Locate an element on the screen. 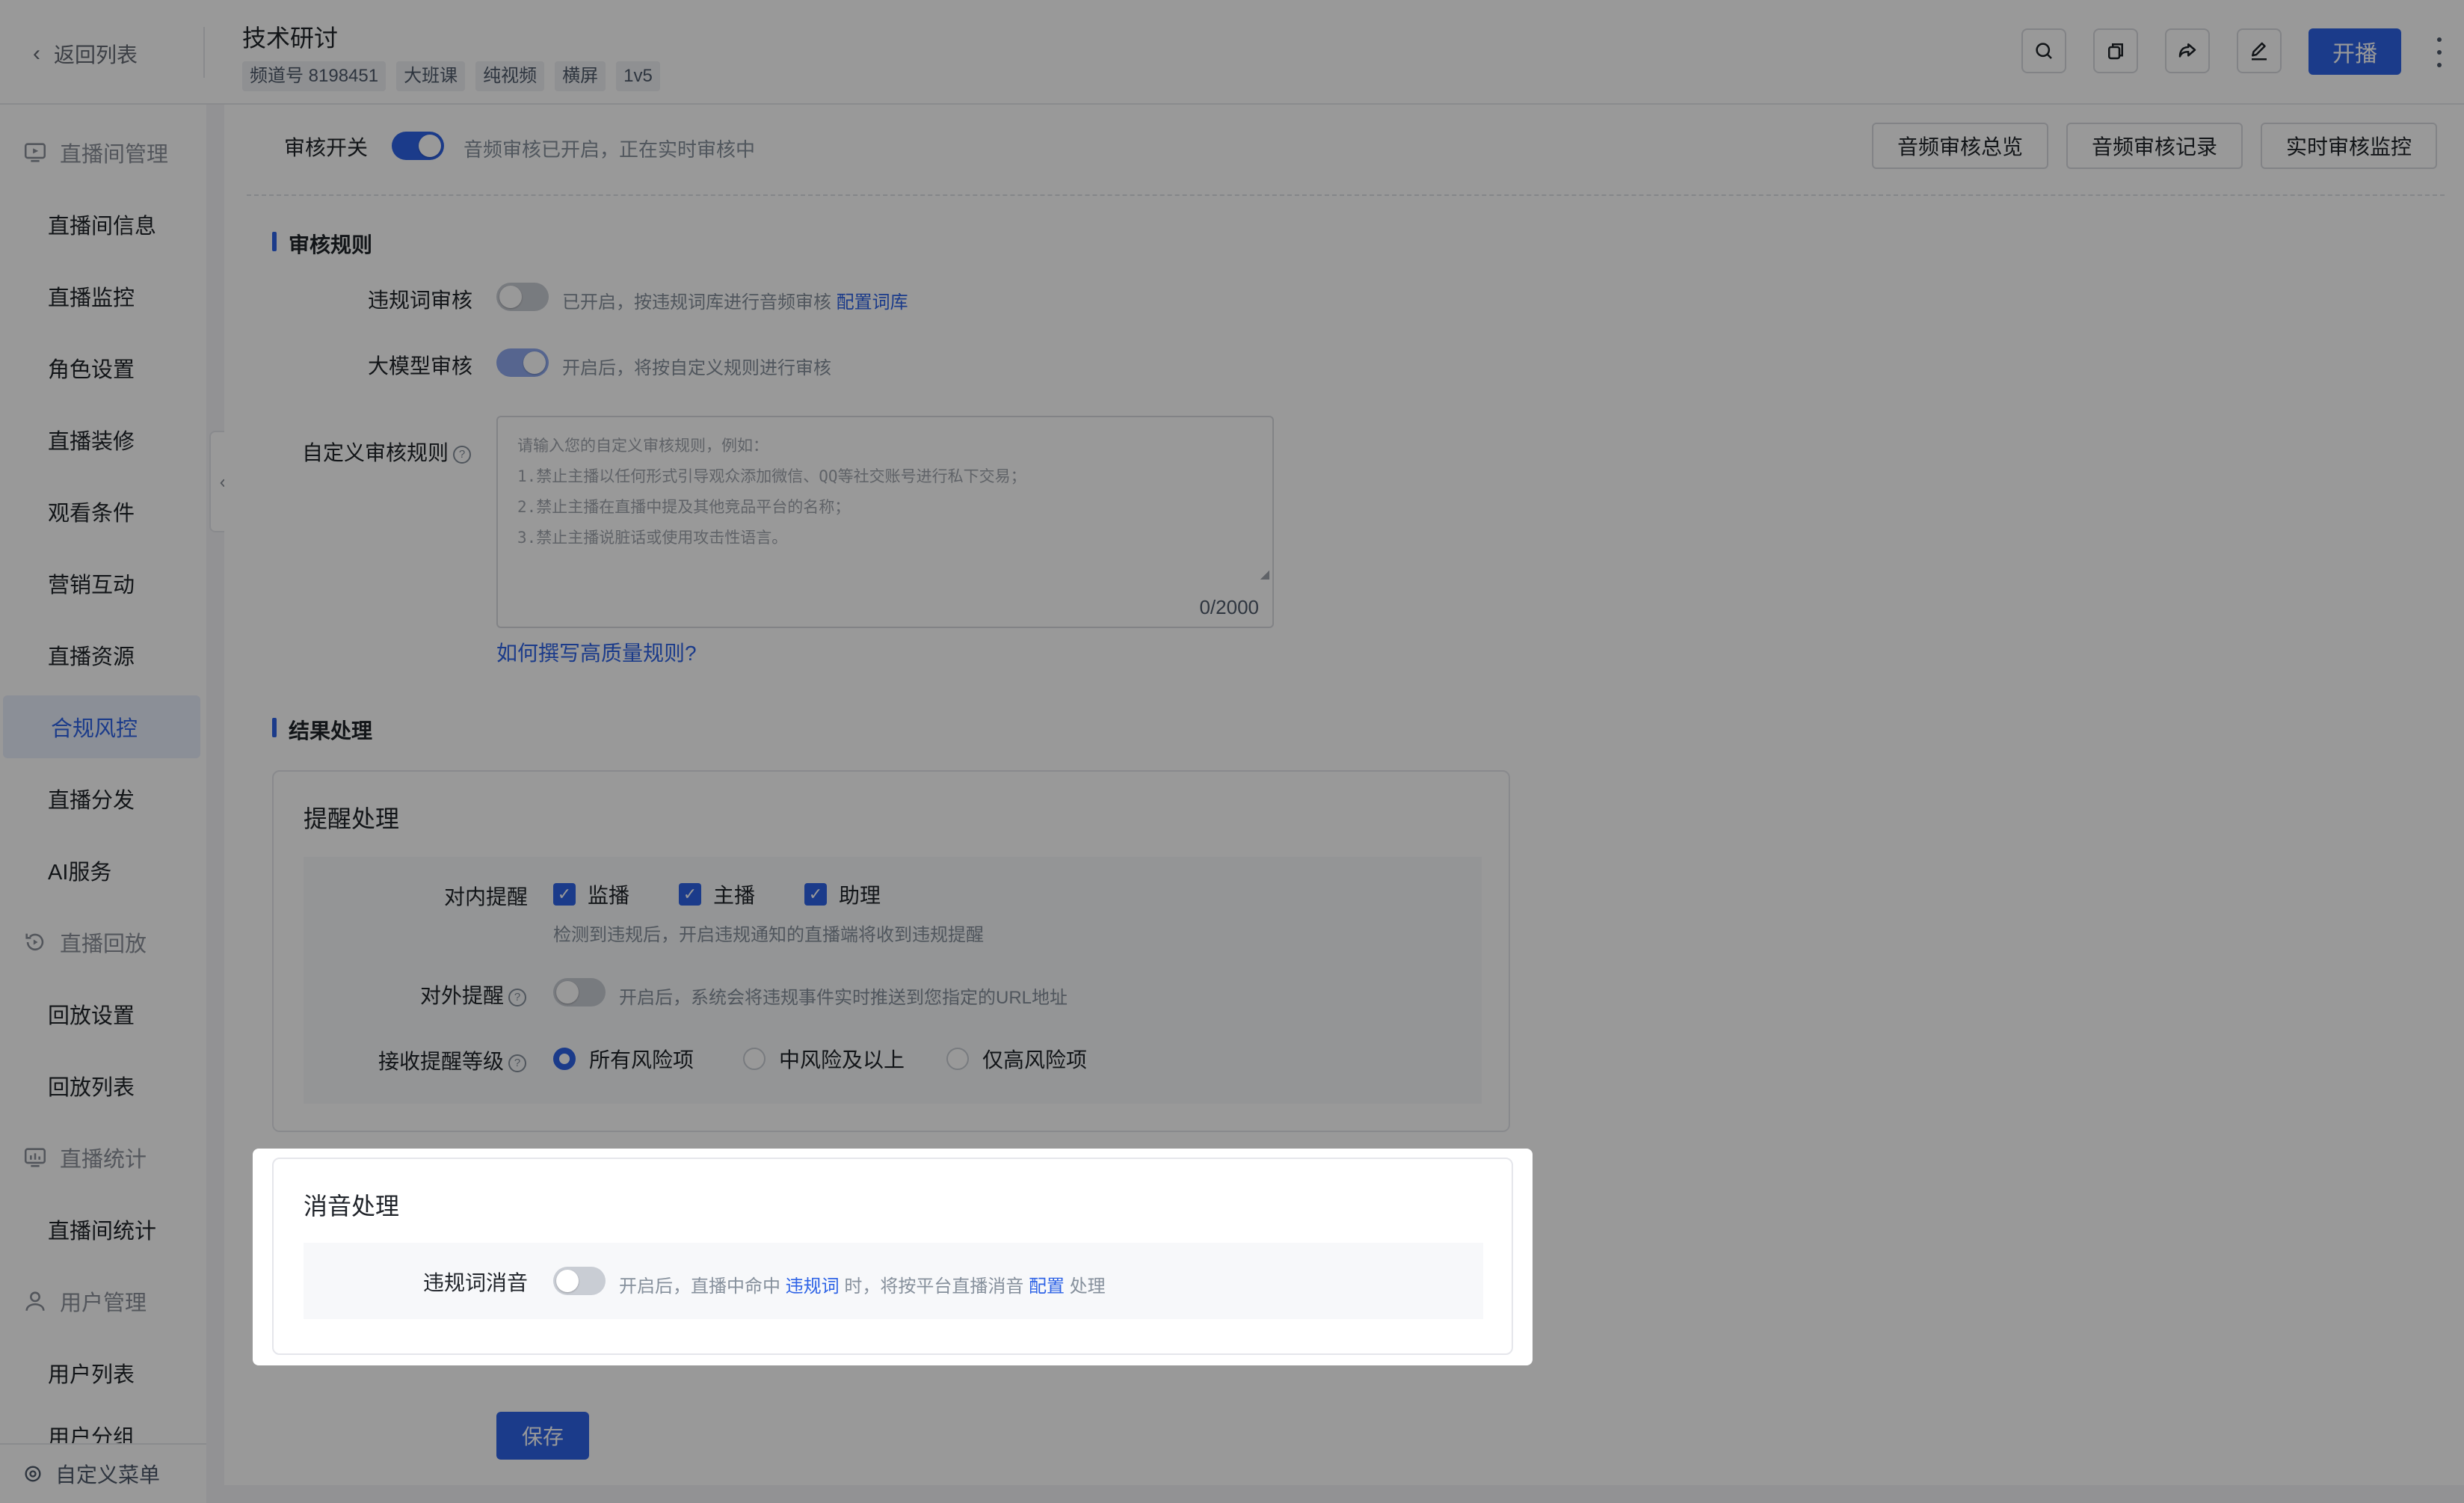  settings-icon is located at coordinates (33, 1474).